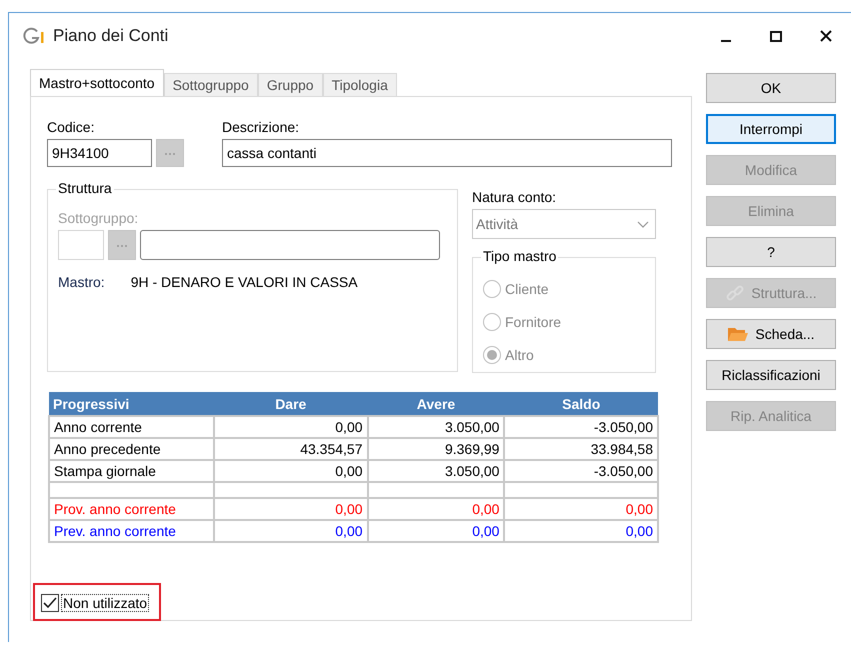  I want to click on tab: Sottogruppo, so click(211, 85).